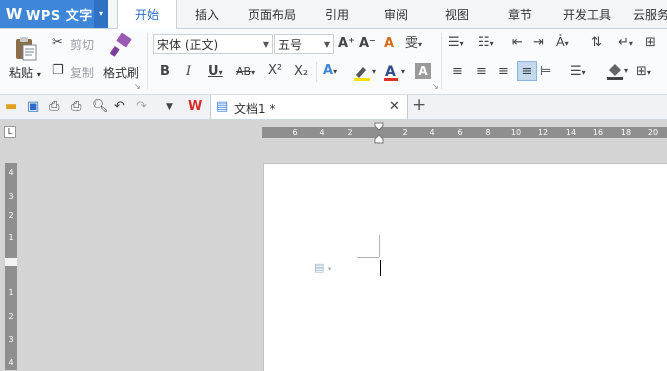 The width and height of the screenshot is (667, 371). I want to click on align-right-icon: ≡, so click(503, 71).